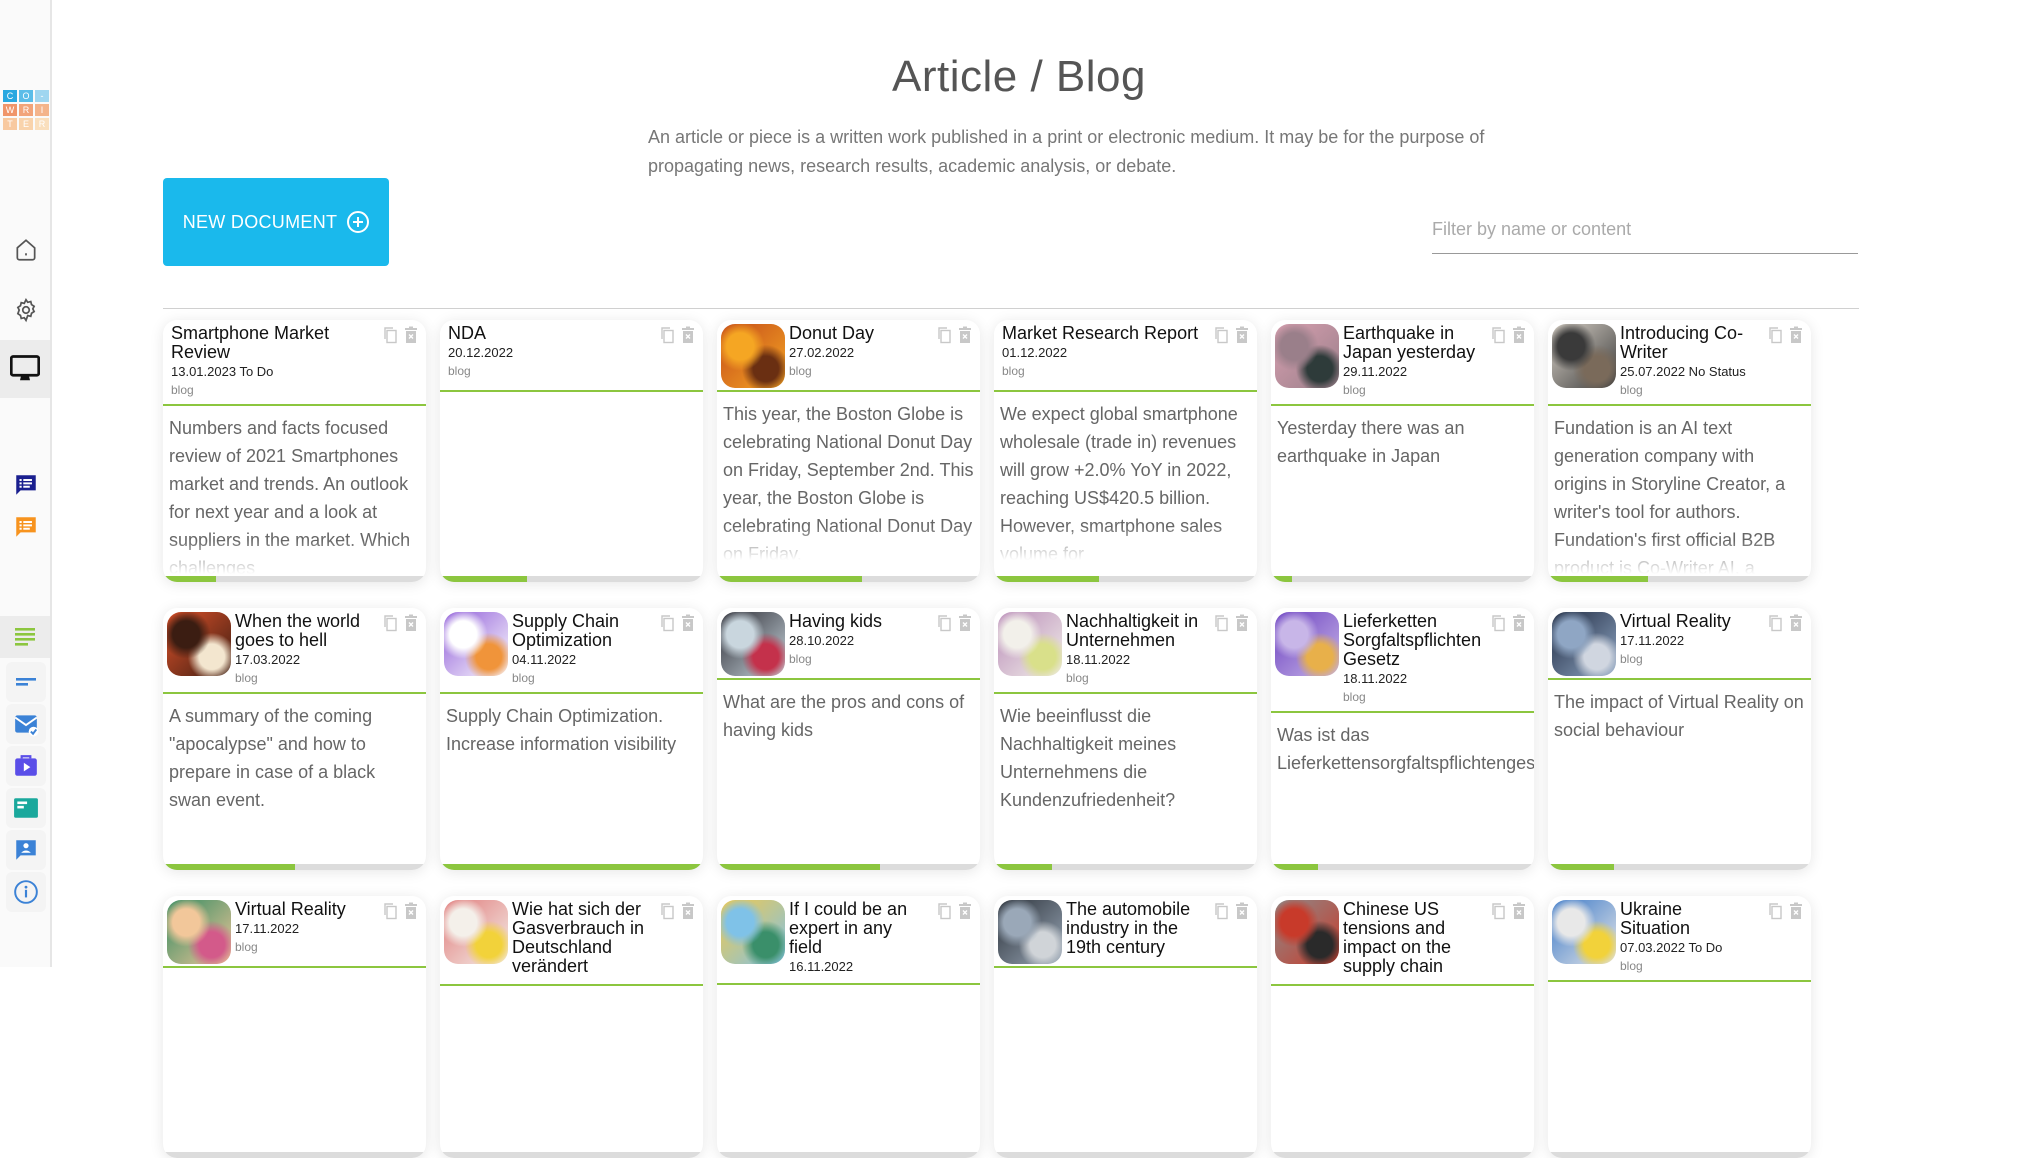 The width and height of the screenshot is (2038, 1158). What do you see at coordinates (26, 250) in the screenshot?
I see `sidebar-item-home` at bounding box center [26, 250].